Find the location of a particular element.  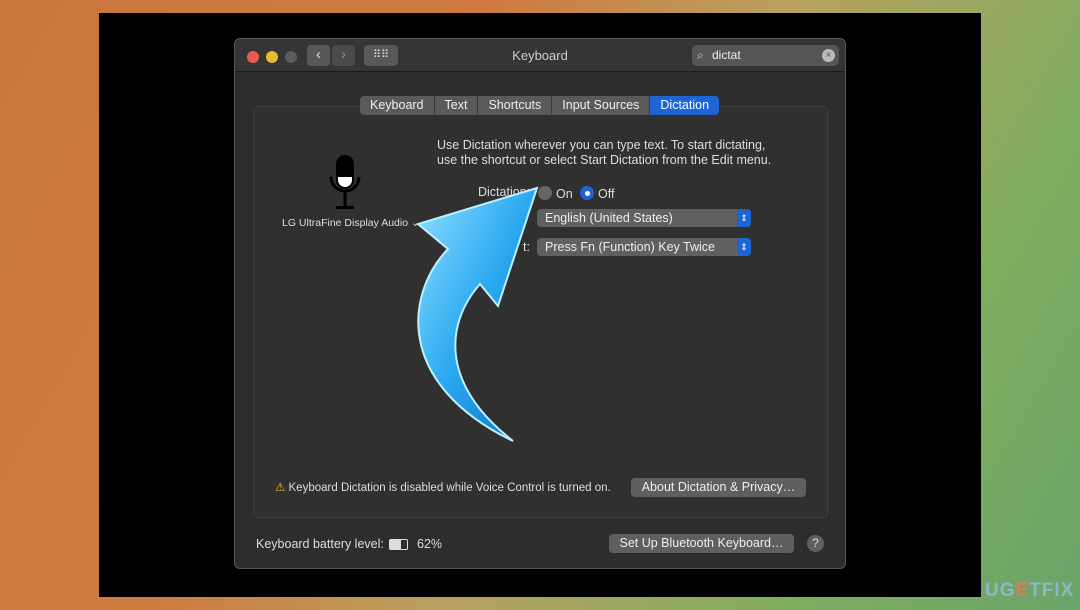

search-value: dictat is located at coordinates (726, 55).